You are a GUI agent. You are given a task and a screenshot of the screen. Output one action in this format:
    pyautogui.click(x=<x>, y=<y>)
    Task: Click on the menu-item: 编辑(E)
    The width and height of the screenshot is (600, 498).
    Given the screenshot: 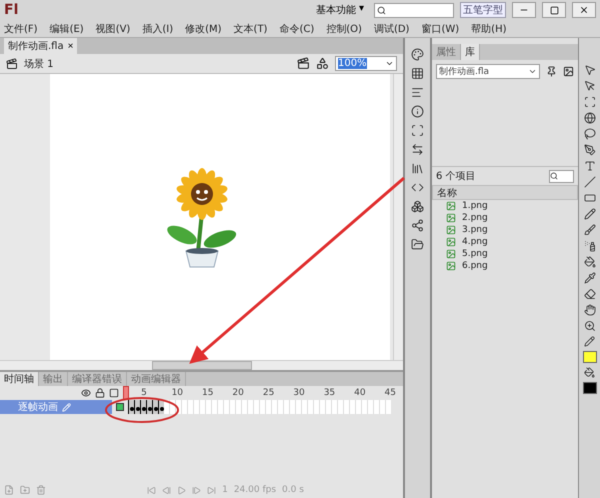 What is the action you would take?
    pyautogui.click(x=67, y=29)
    